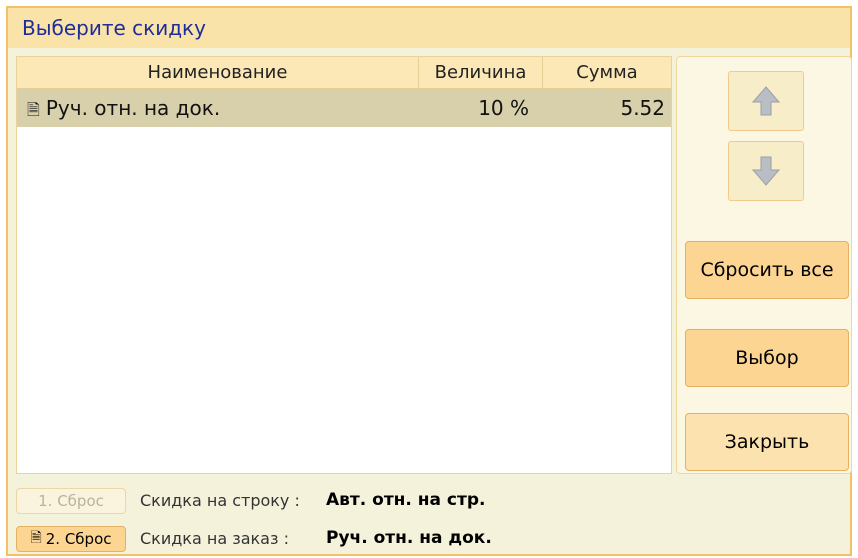 The height and width of the screenshot is (558, 858). What do you see at coordinates (78, 539) in the screenshot?
I see `order-reset-label: 2. Сброс` at bounding box center [78, 539].